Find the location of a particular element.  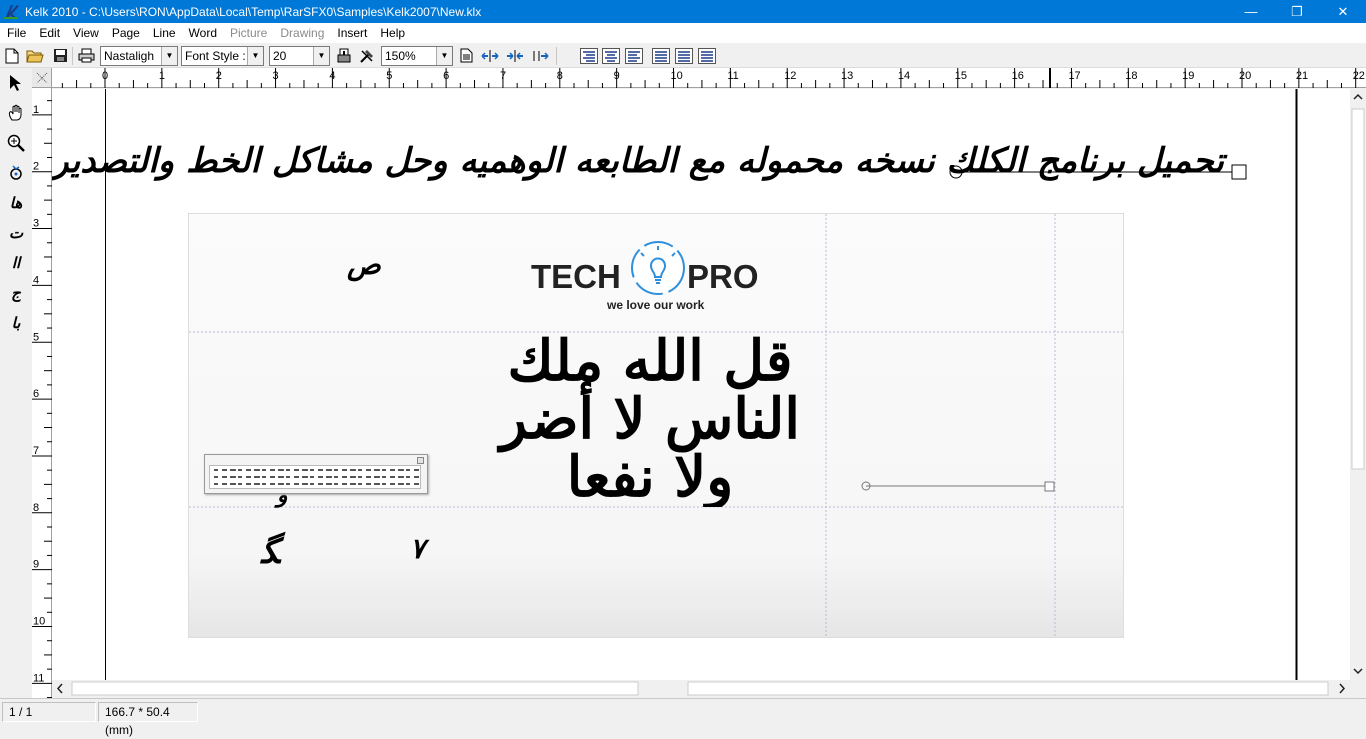

justify-spread-button is located at coordinates (490, 55).